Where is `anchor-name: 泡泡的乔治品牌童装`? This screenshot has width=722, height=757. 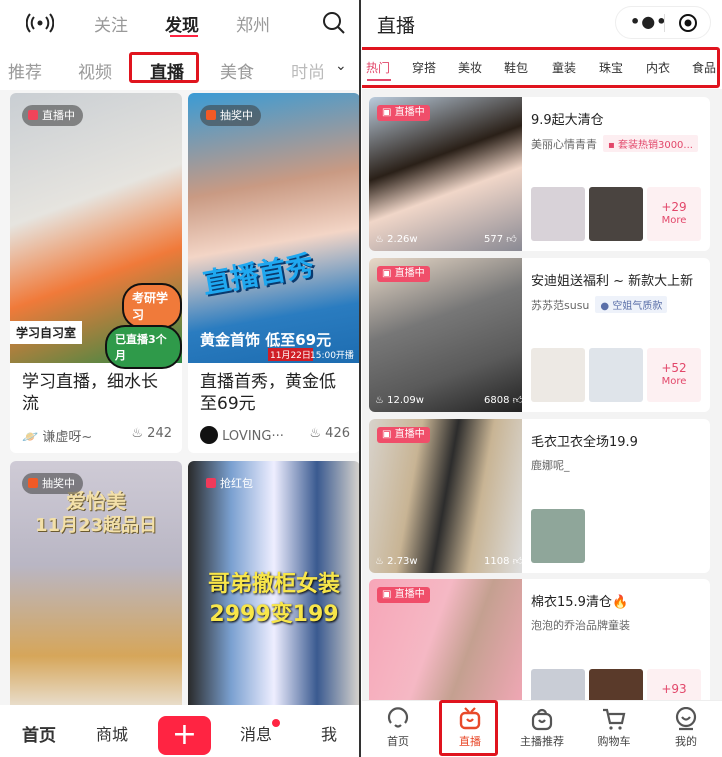
anchor-name: 泡泡的乔治品牌童装 is located at coordinates (580, 625).